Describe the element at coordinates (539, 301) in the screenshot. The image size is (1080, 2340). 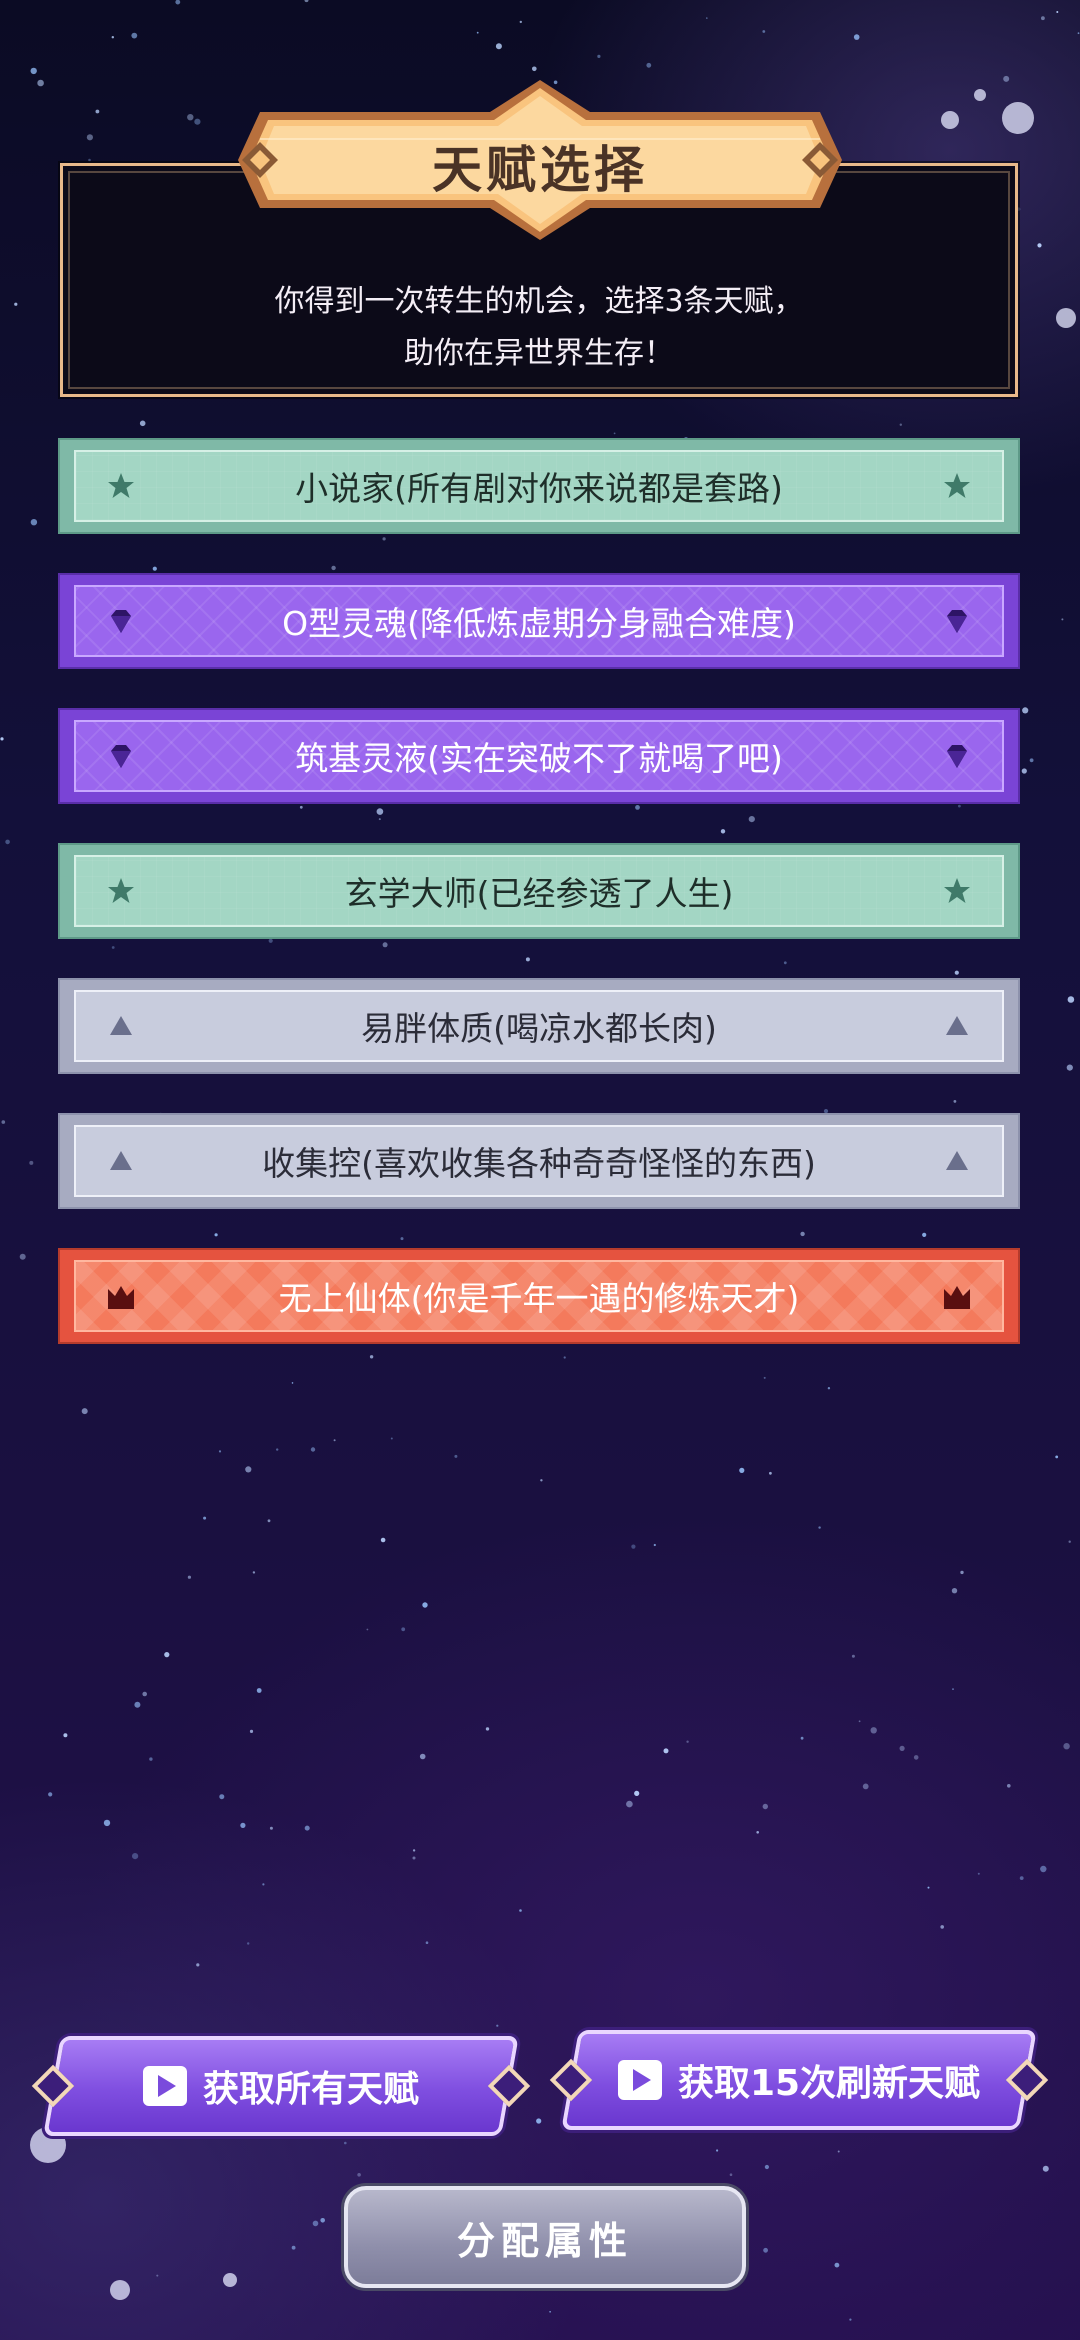
I see `intro-text-line-1: 你得到一次转生的机会，选择3条天赋，` at that location.